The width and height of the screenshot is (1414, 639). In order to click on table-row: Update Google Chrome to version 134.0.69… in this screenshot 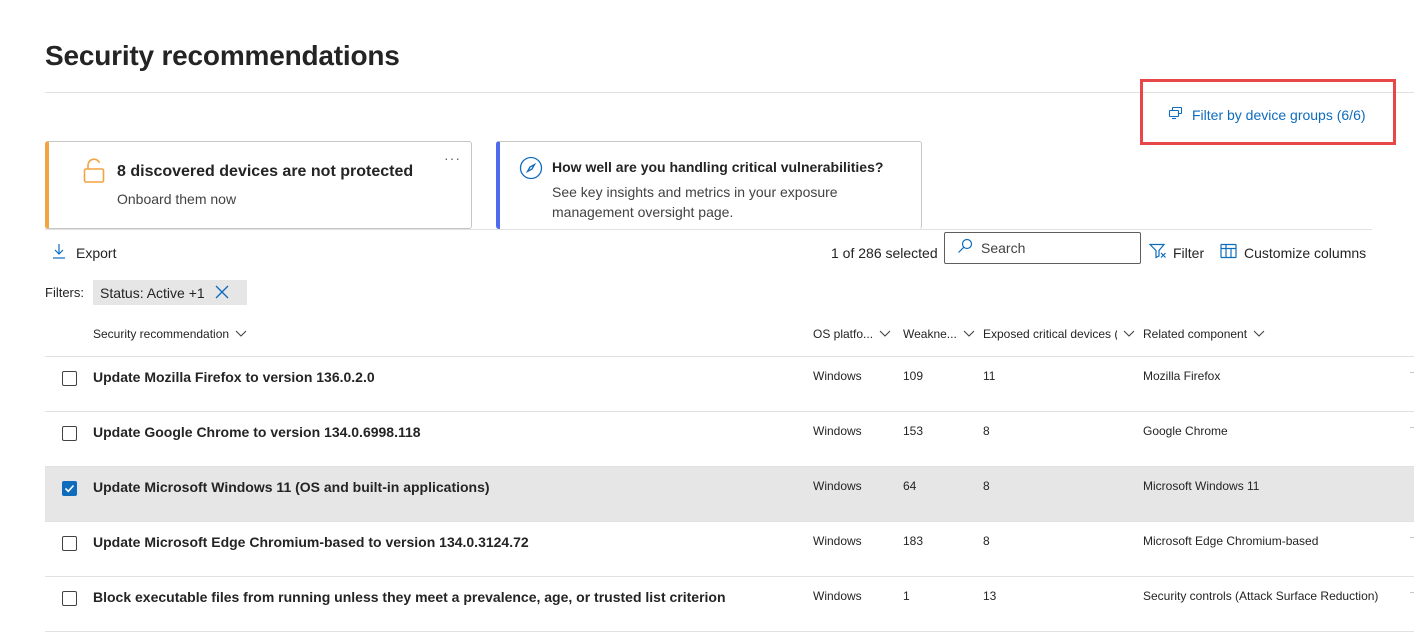, I will do `click(729, 439)`.